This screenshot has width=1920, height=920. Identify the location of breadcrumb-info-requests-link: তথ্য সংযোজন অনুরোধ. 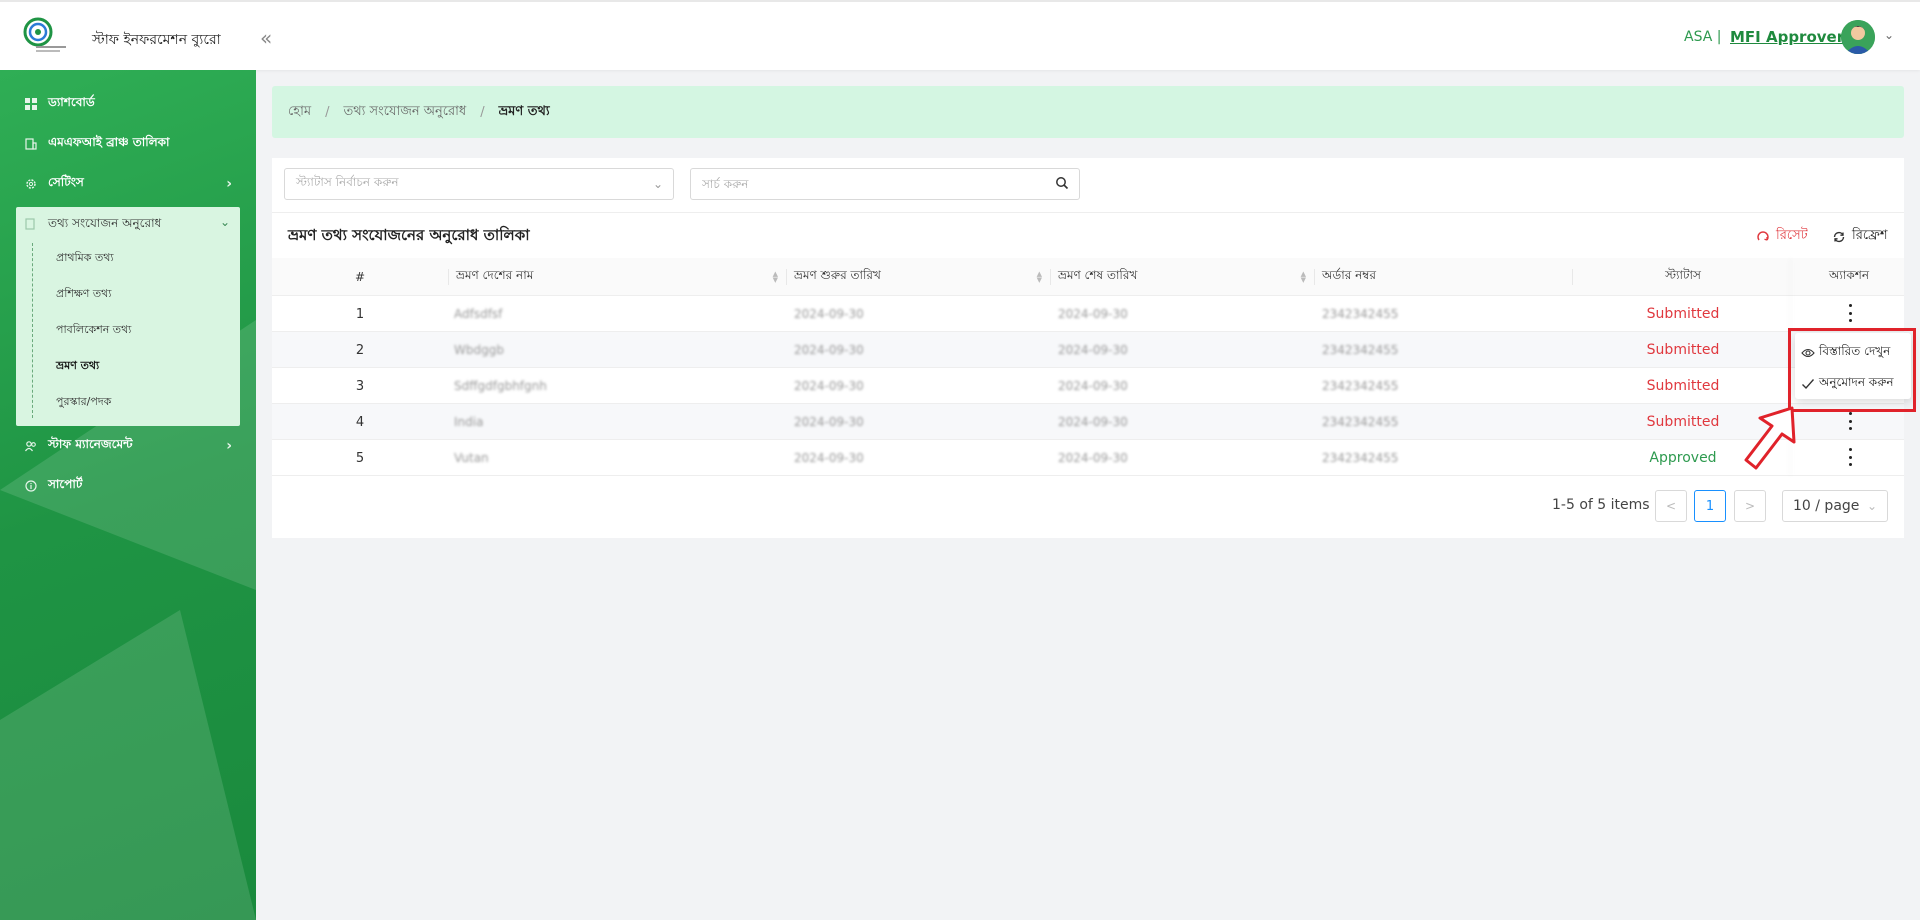
(404, 112).